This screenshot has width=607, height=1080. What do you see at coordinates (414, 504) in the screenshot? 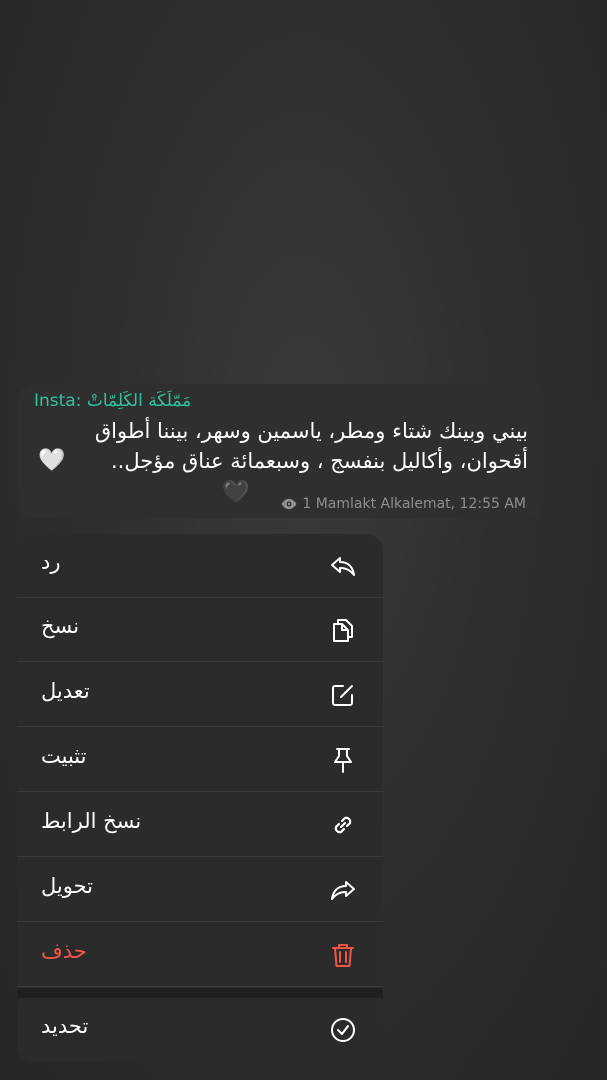
I see `views-and-time: 1 Mamlakt Alkalemat, 12:55 AM` at bounding box center [414, 504].